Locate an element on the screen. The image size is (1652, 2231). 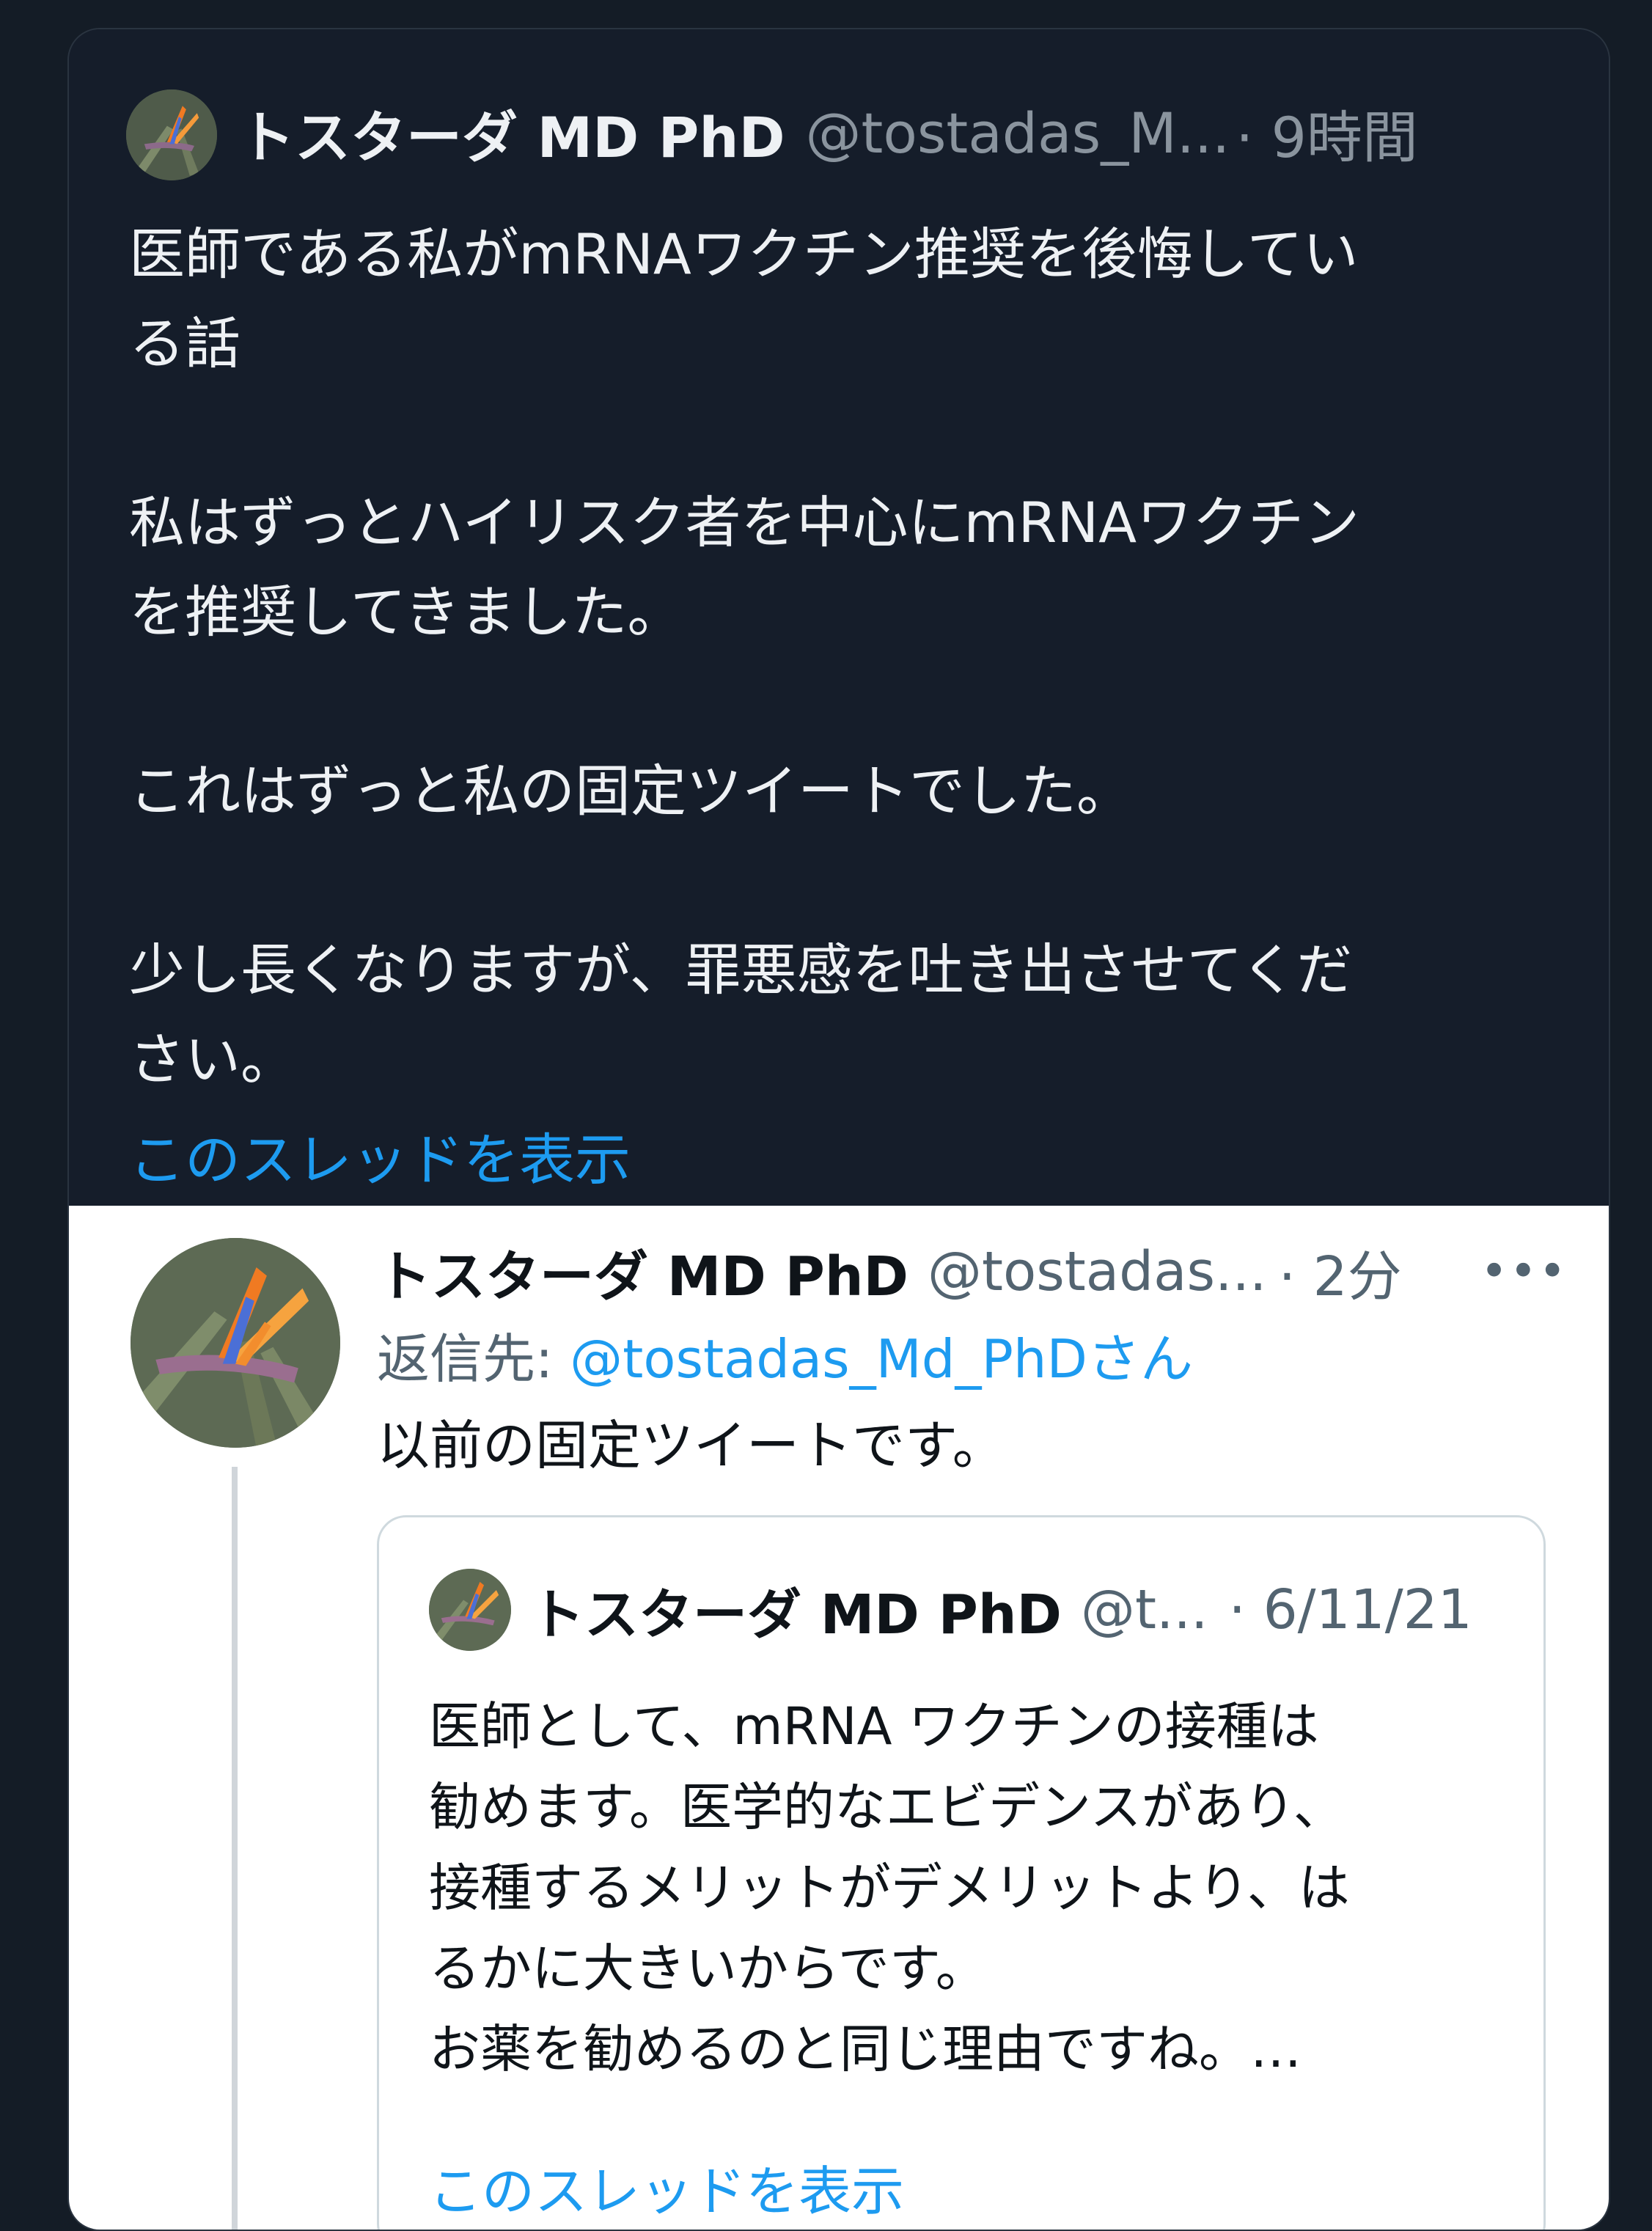
text-line: 接種するメリットがデメリットより、は is located at coordinates (890, 1888).